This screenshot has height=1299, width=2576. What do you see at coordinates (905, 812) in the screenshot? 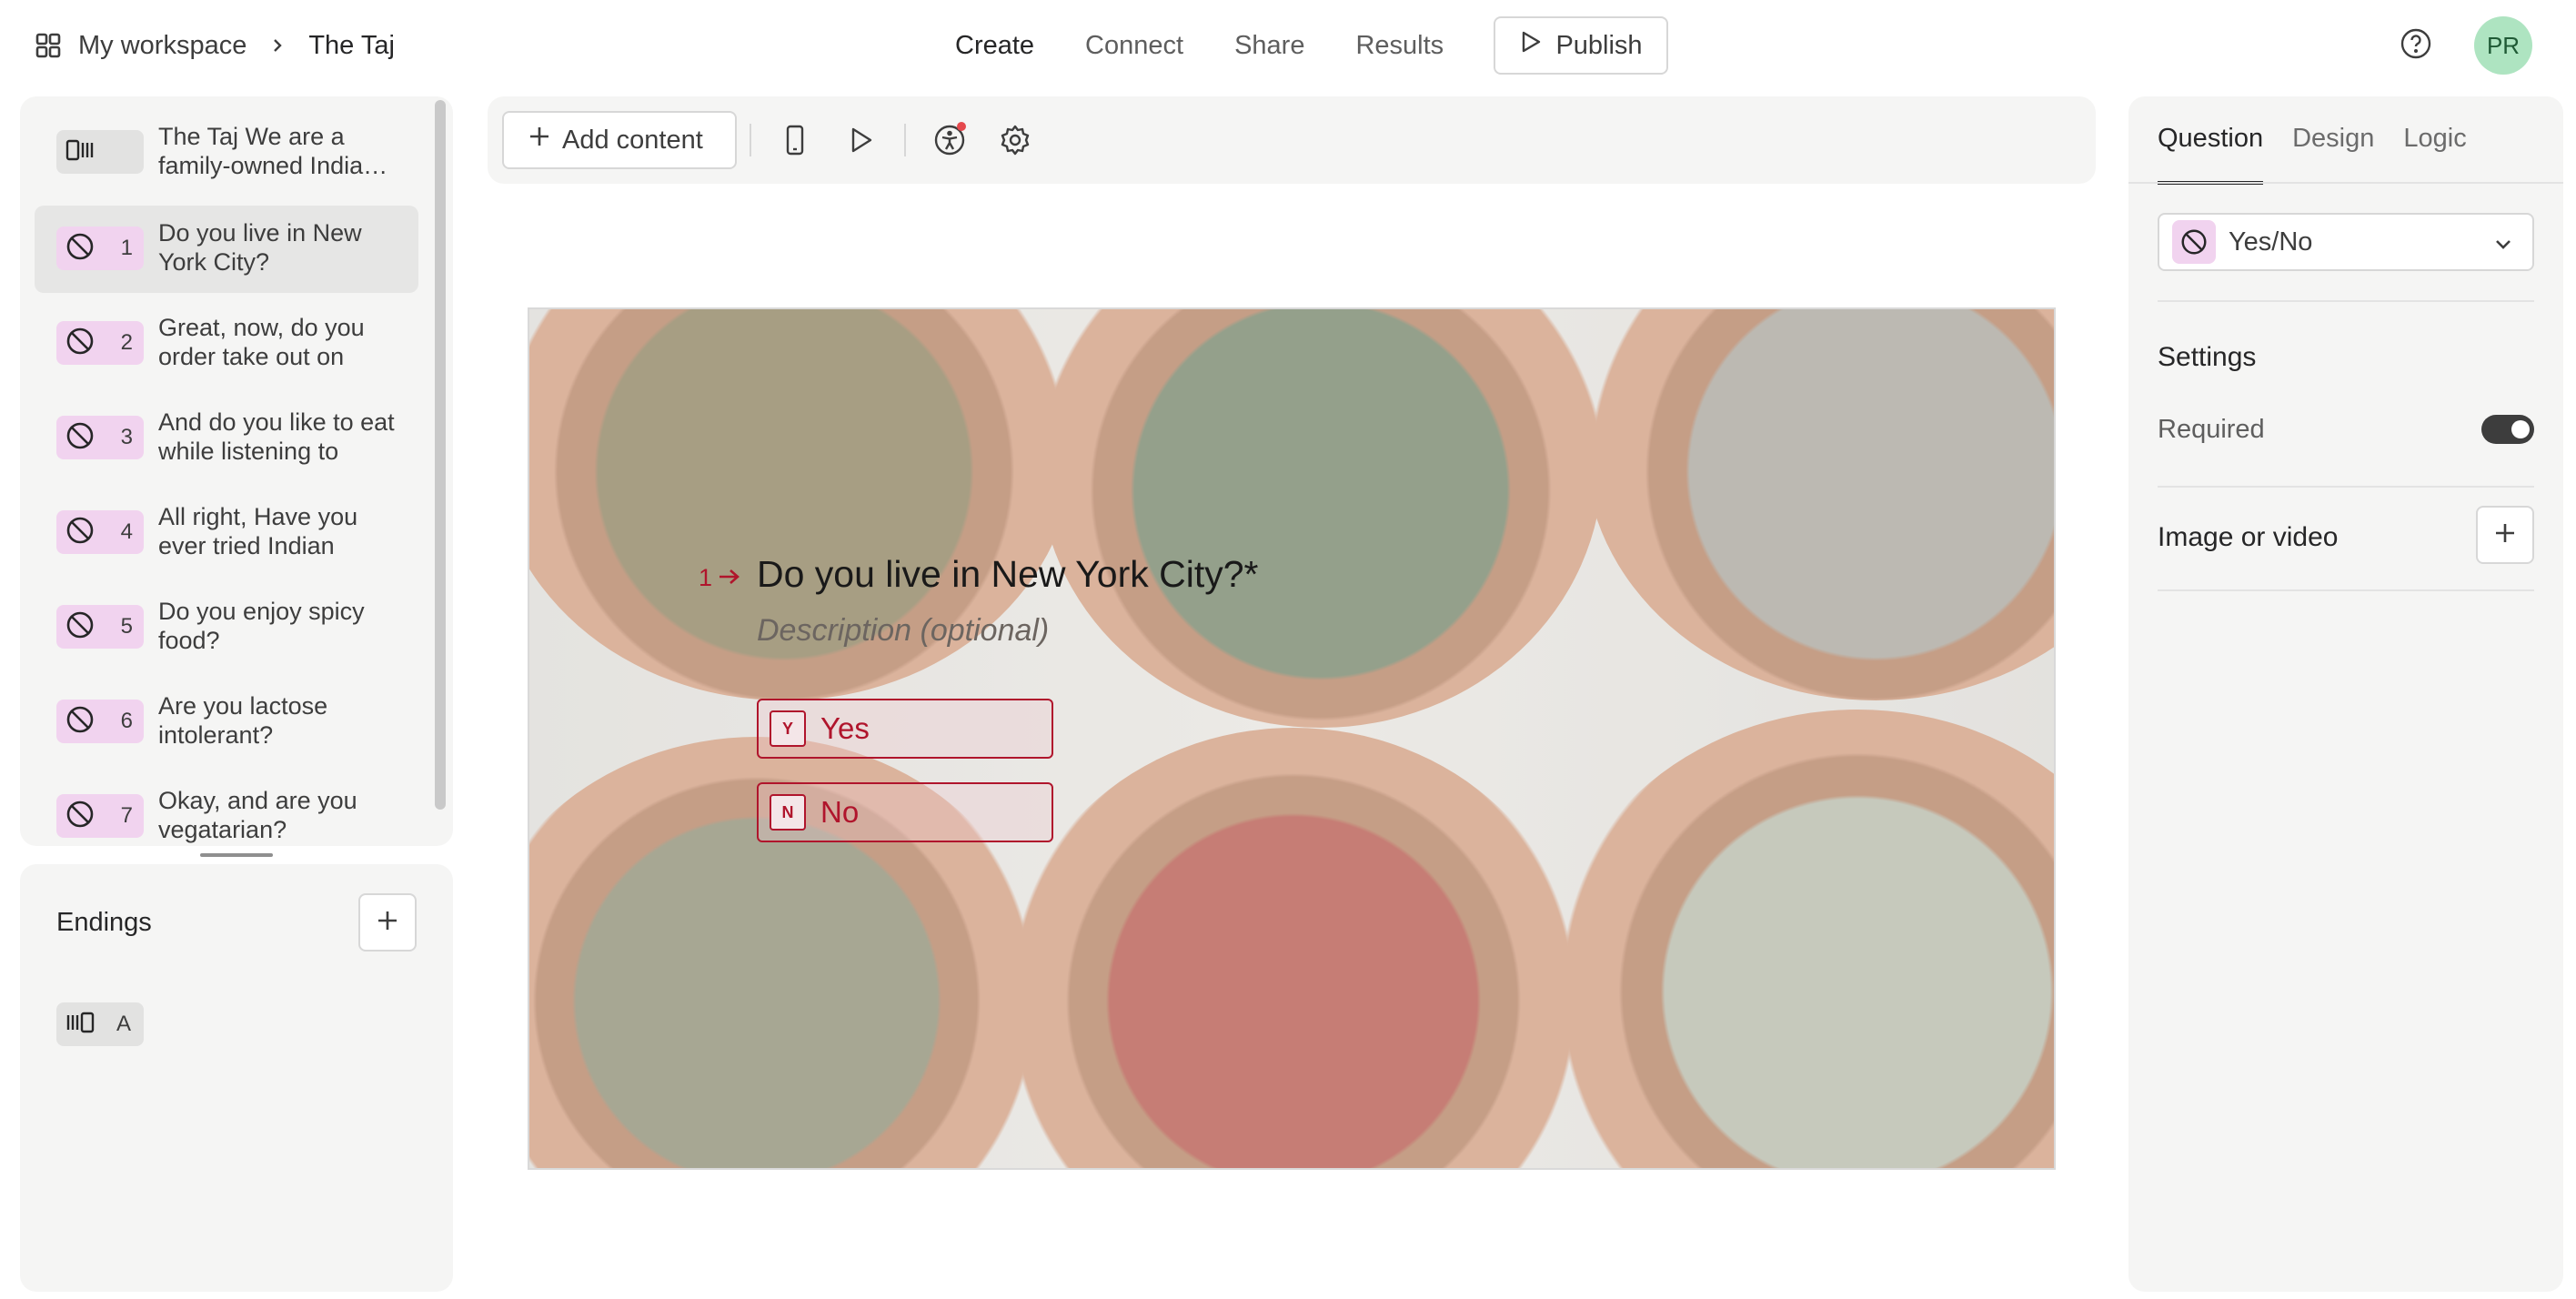
I see `choice-no: N No` at bounding box center [905, 812].